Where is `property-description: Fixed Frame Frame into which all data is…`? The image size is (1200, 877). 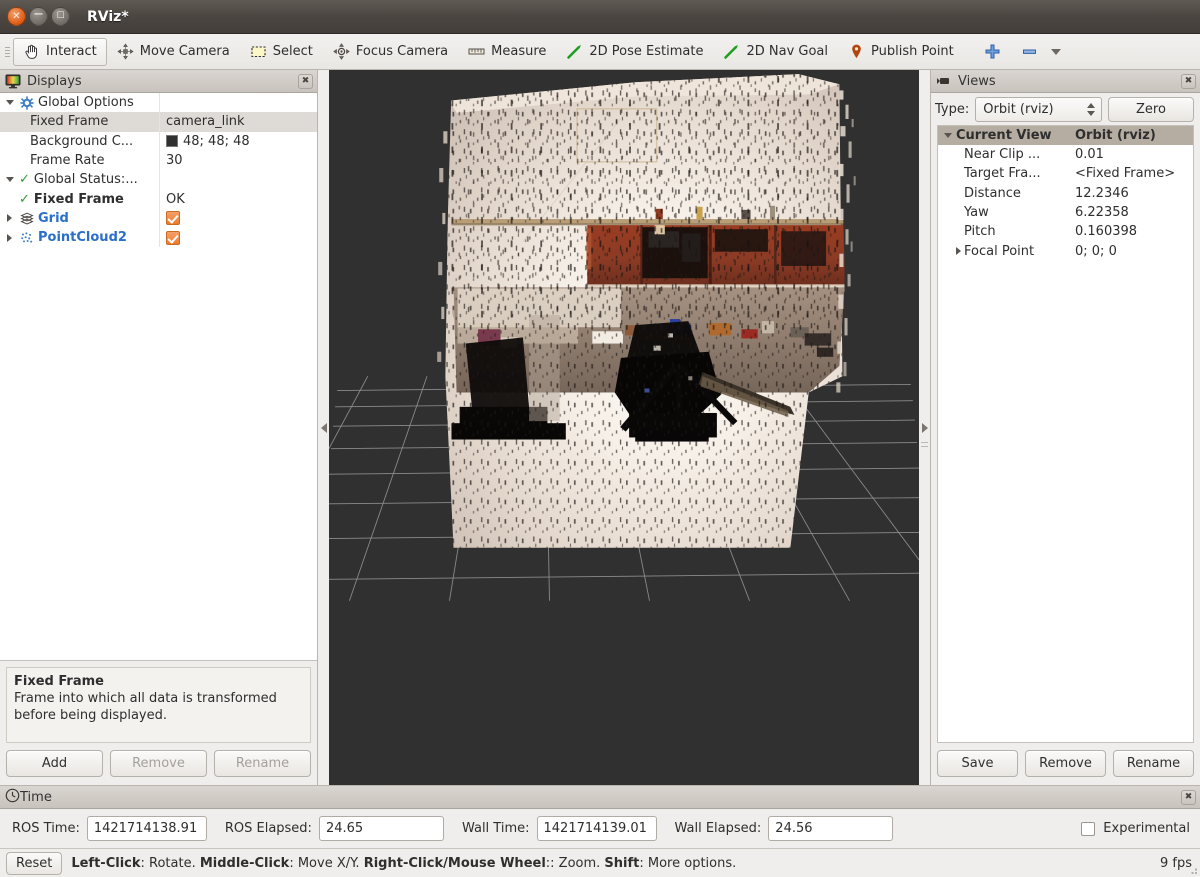
property-description: Fixed Frame Frame into which all data is… is located at coordinates (158, 705).